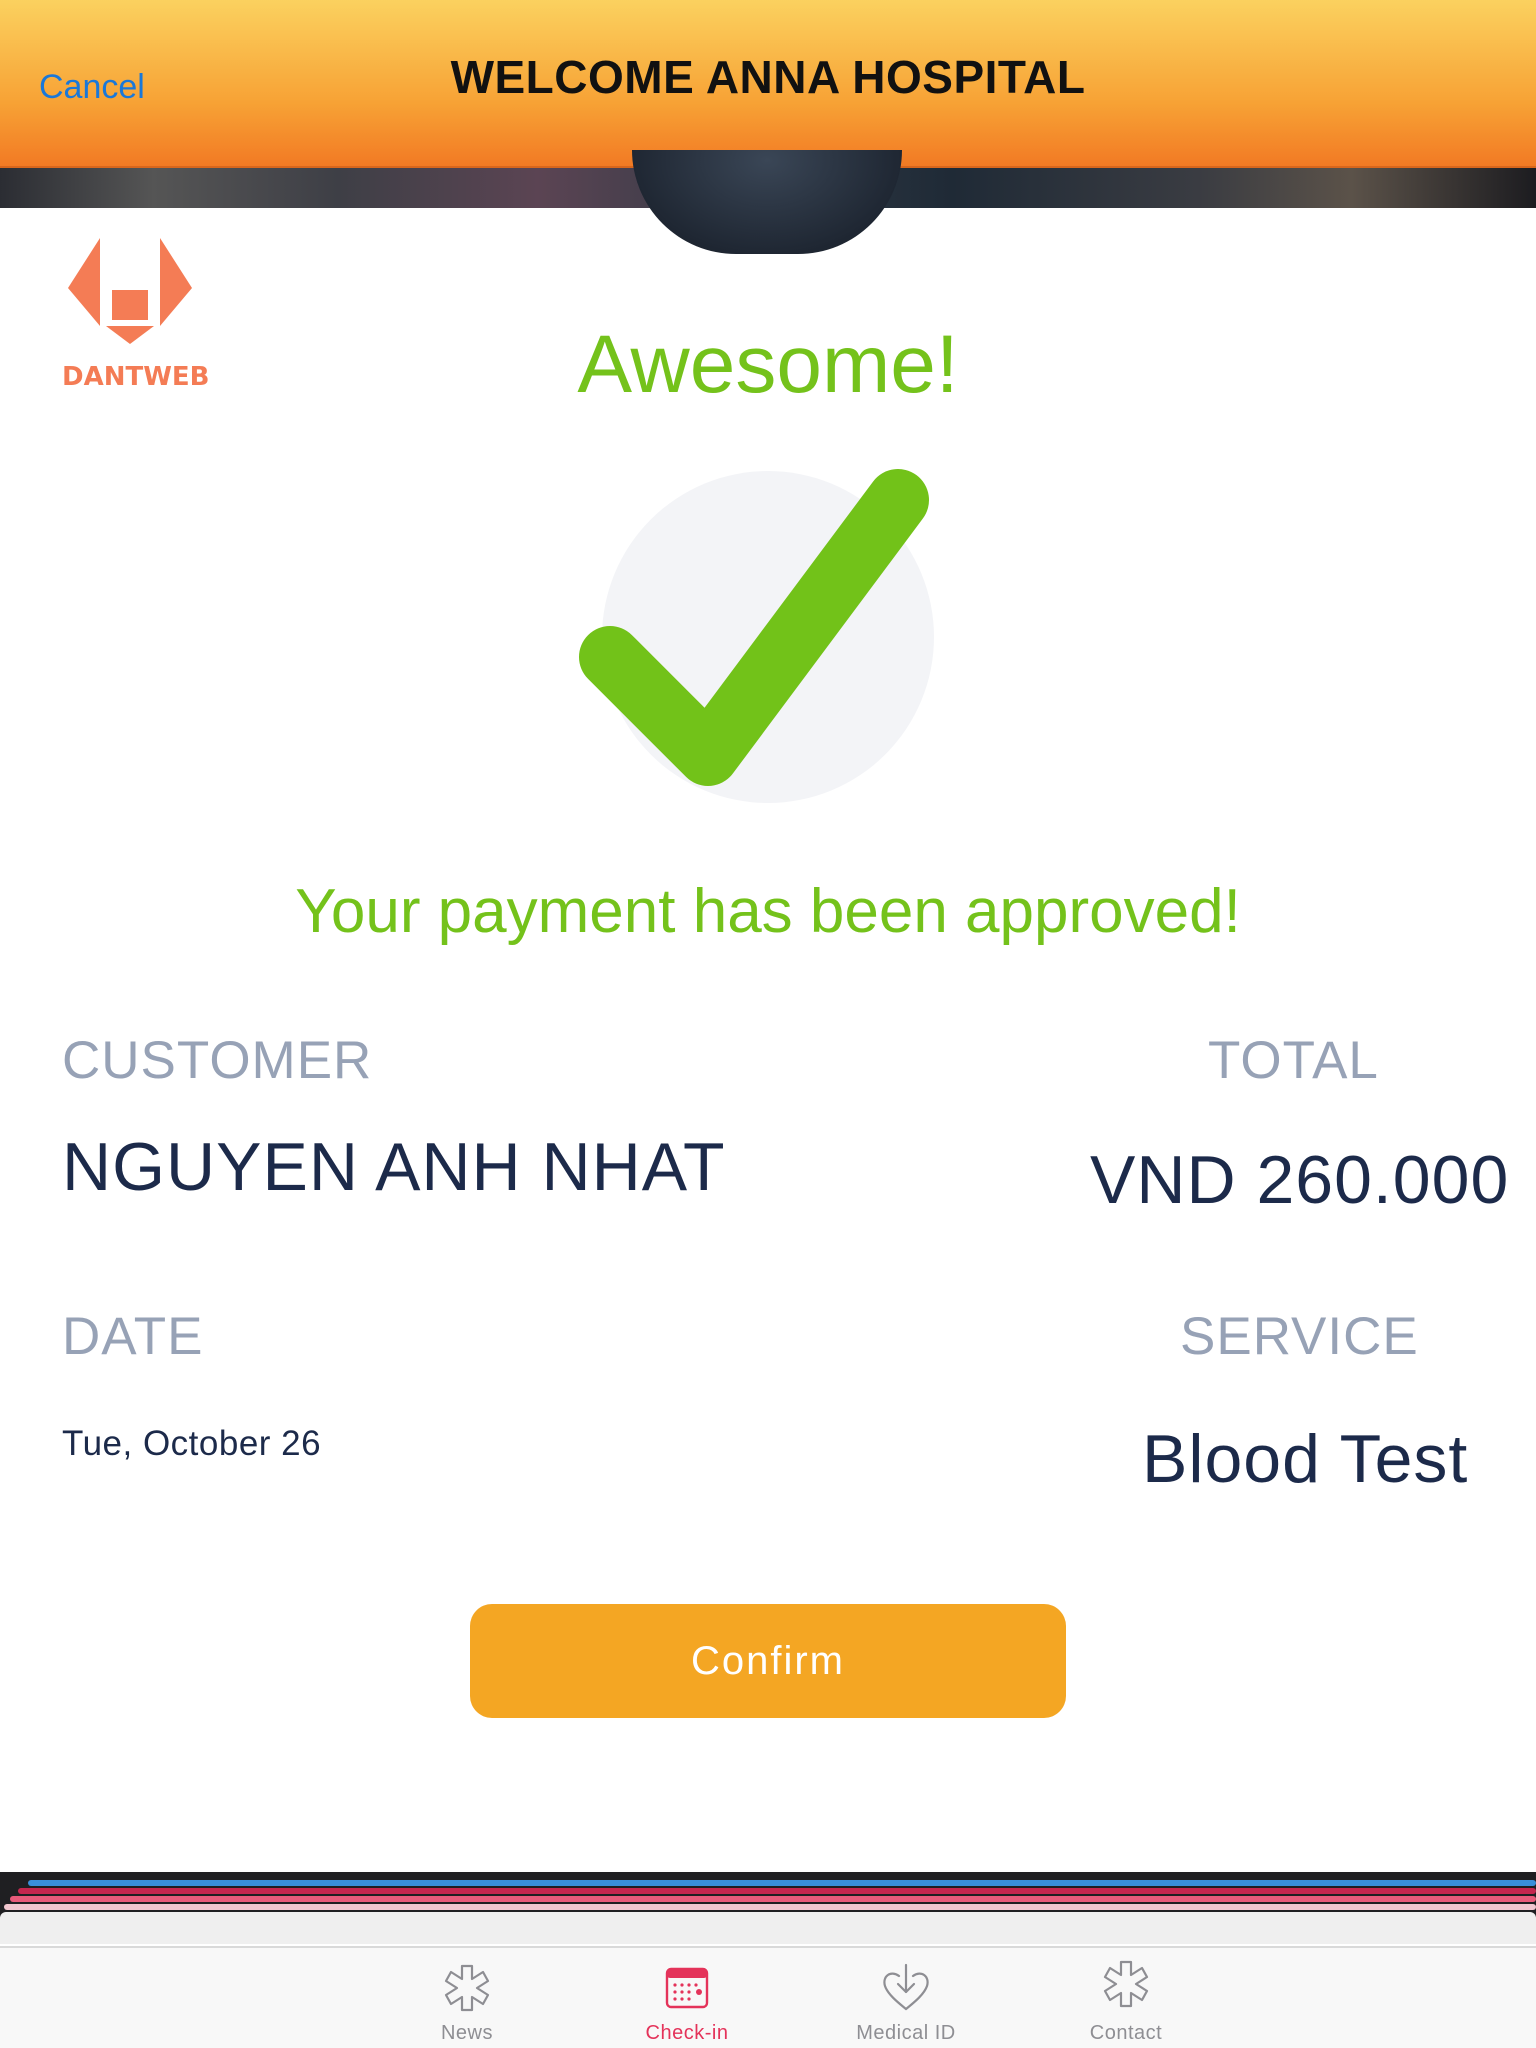 Image resolution: width=1536 pixels, height=2048 pixels. What do you see at coordinates (1300, 1180) in the screenshot?
I see `total-amount: VND 260.000` at bounding box center [1300, 1180].